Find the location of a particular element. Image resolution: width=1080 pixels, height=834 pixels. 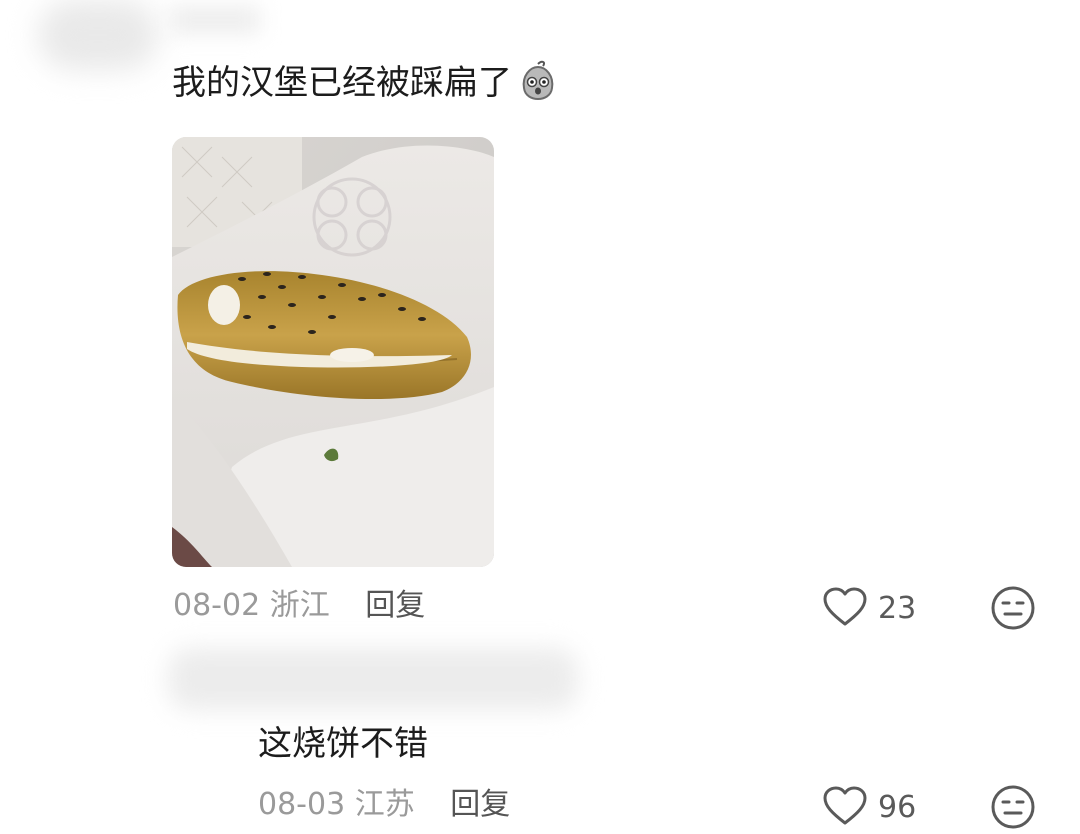

comment-location: 江苏 is located at coordinates (384, 804).